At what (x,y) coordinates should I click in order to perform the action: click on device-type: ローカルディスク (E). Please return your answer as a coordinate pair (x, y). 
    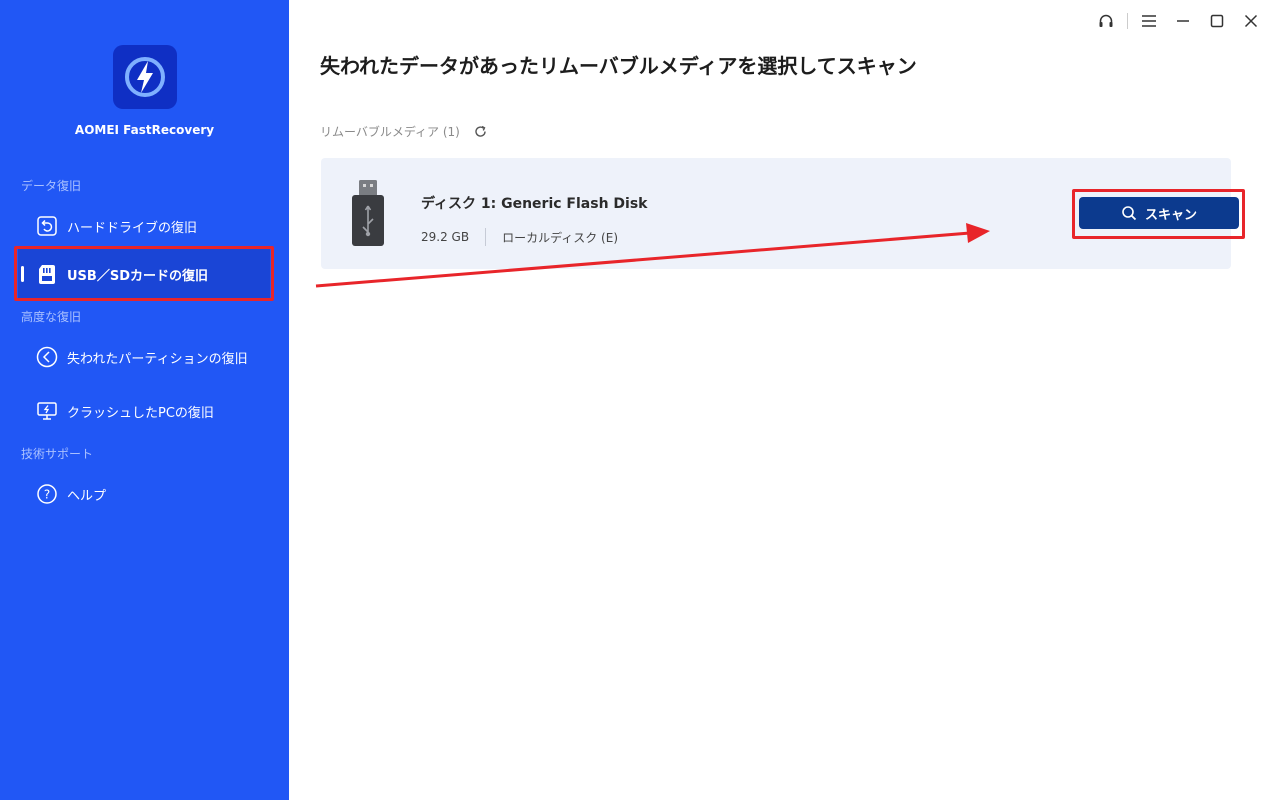
    Looking at the image, I should click on (560, 237).